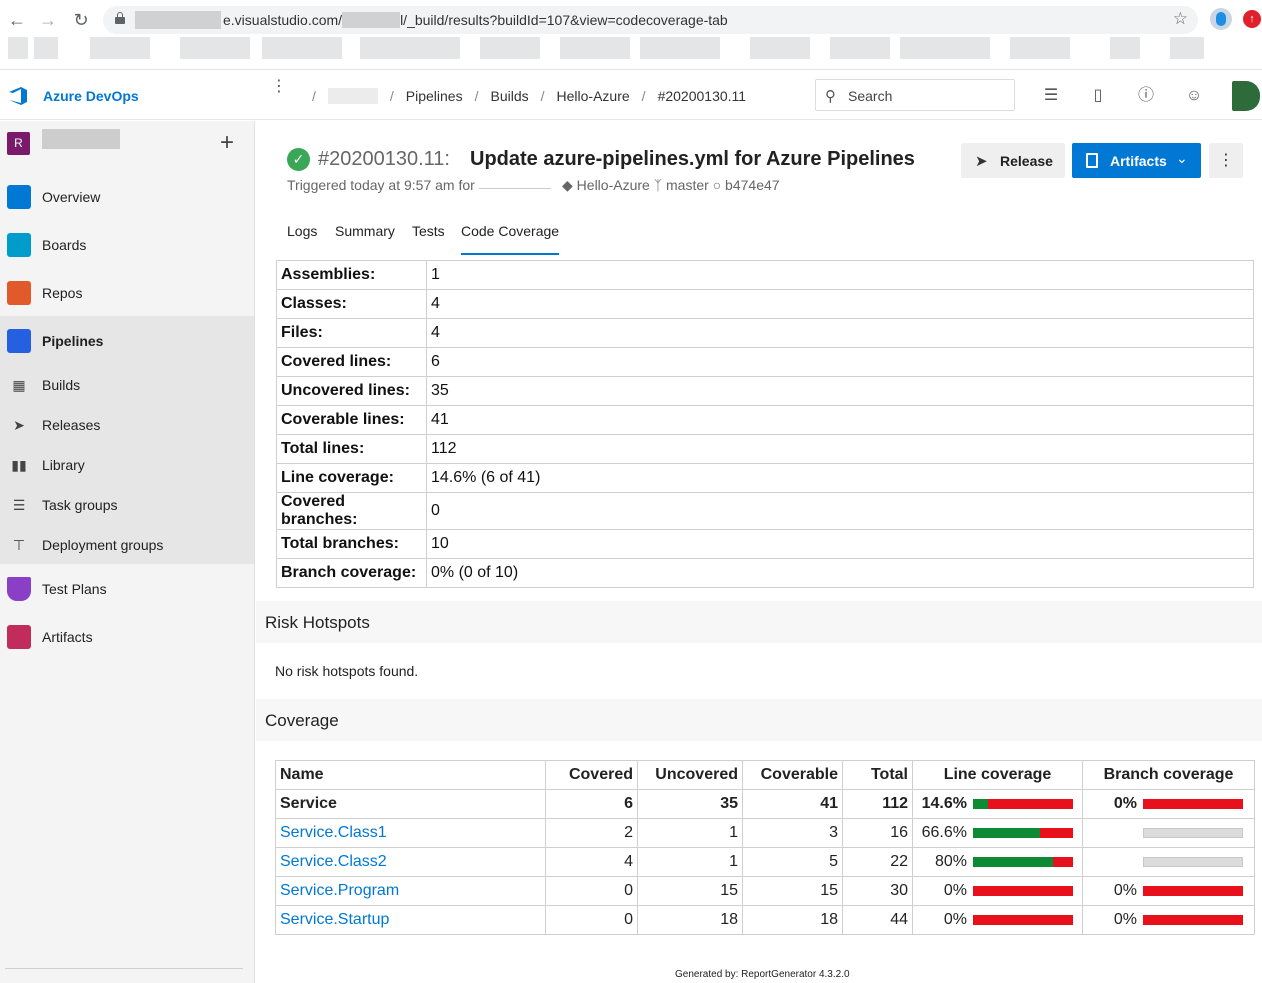 The image size is (1262, 983). I want to click on branch-icon: ᛉ, so click(658, 185).